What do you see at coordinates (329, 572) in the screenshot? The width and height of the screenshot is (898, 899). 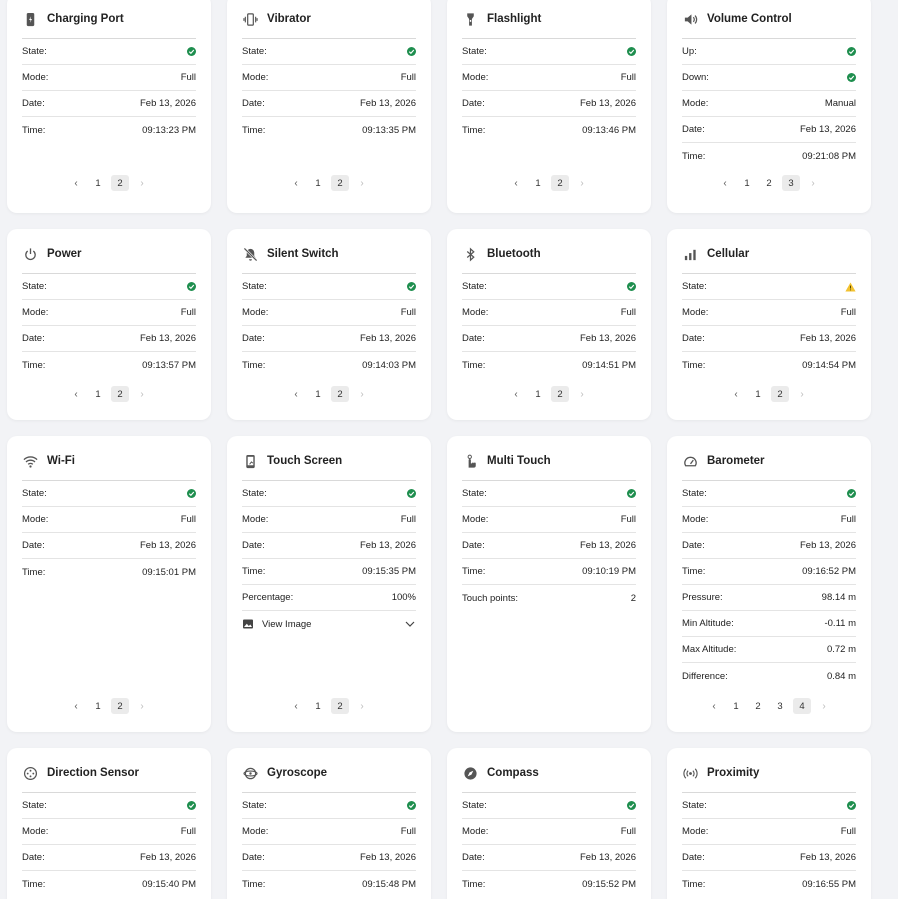 I see `field-row: Time: 09:15:35 PM` at bounding box center [329, 572].